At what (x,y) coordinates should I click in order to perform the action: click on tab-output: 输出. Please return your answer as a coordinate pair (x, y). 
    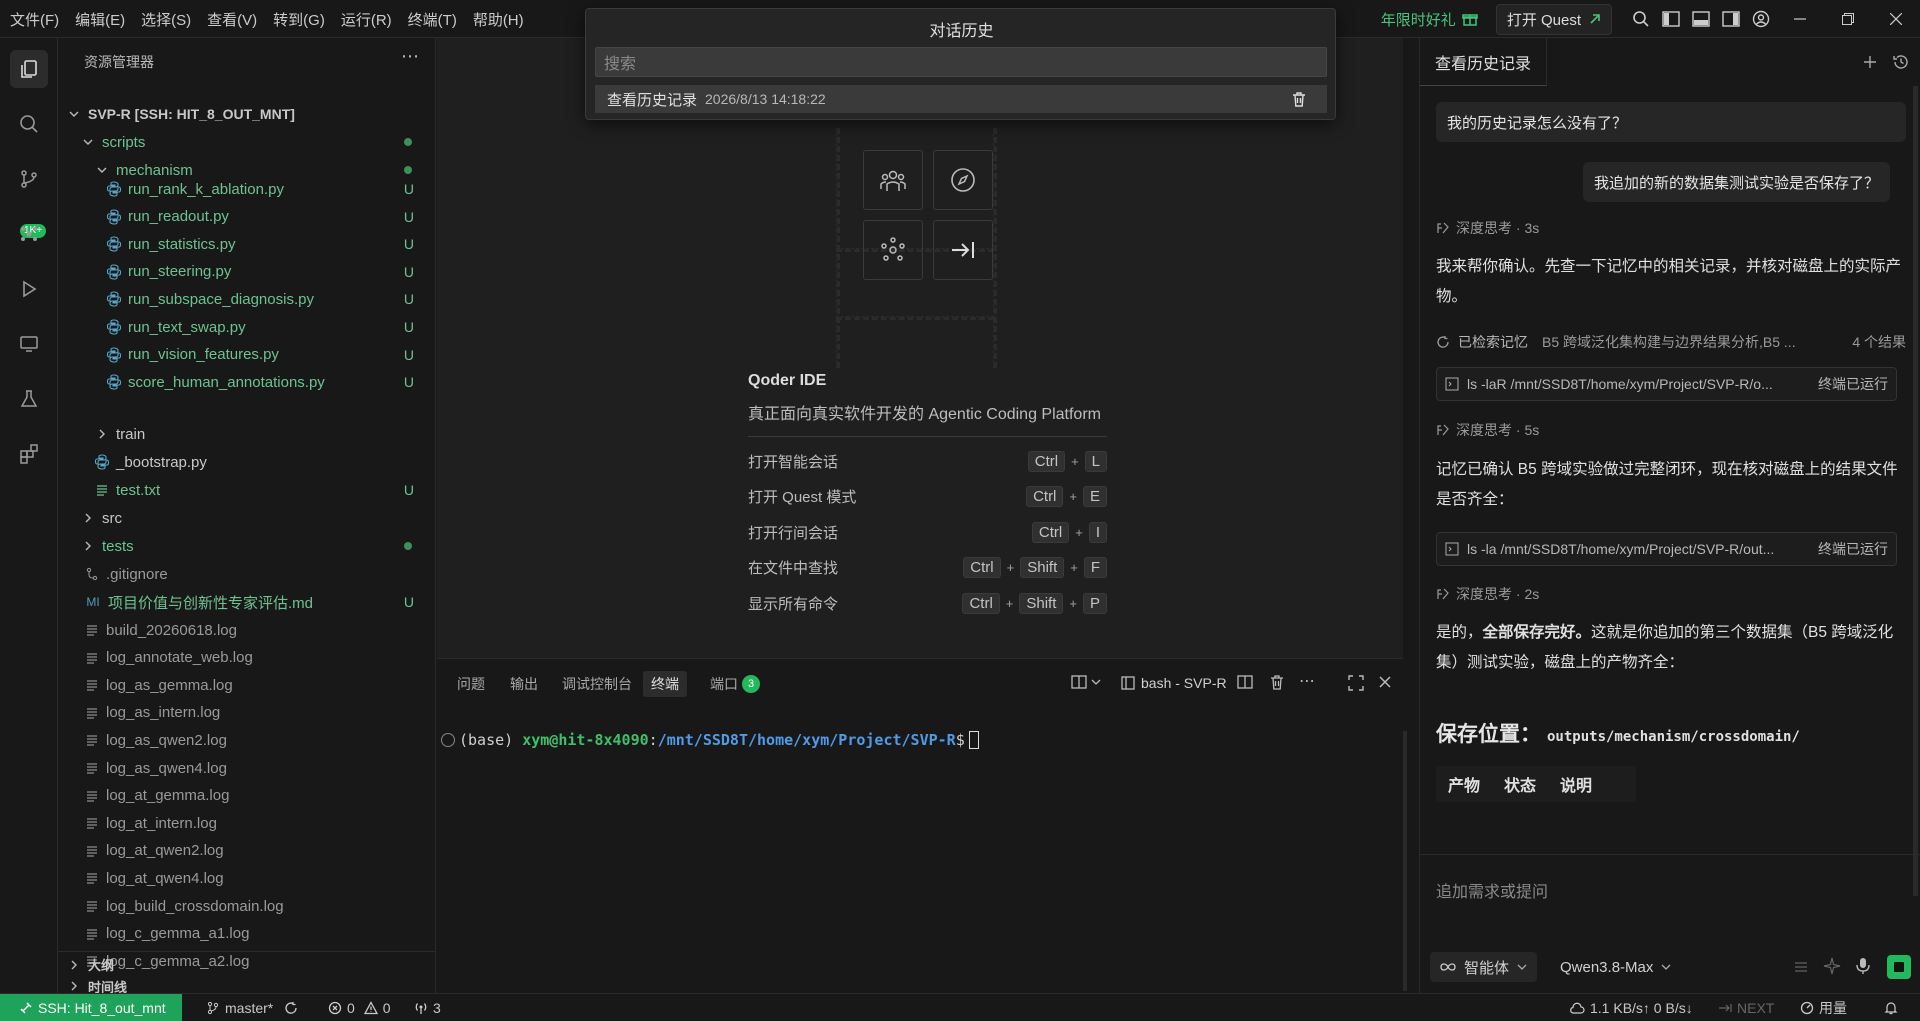
    Looking at the image, I should click on (524, 684).